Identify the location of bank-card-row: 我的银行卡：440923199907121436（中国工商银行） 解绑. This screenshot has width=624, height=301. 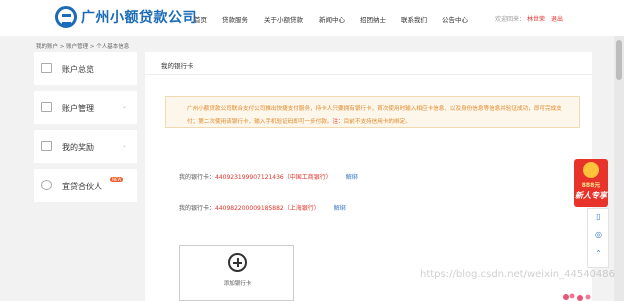
(268, 176).